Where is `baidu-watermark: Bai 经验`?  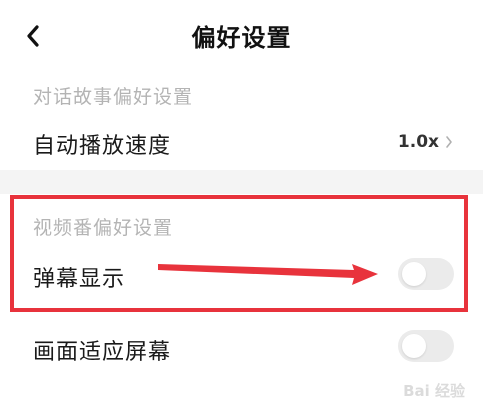
baidu-watermark: Bai 经验 is located at coordinates (434, 391).